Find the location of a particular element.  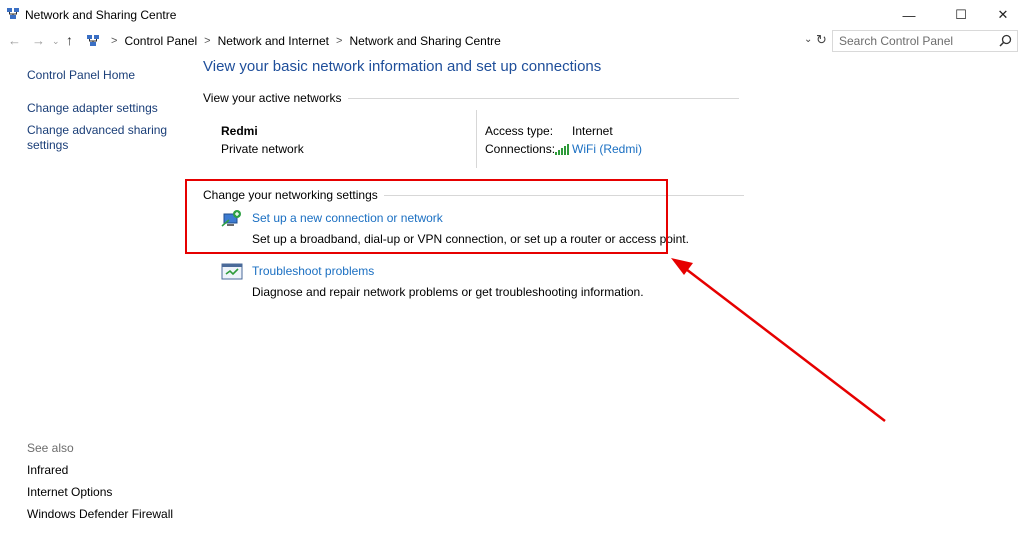

sidebar-item-change-adapter-settings: Change adapter settings is located at coordinates (92, 108).